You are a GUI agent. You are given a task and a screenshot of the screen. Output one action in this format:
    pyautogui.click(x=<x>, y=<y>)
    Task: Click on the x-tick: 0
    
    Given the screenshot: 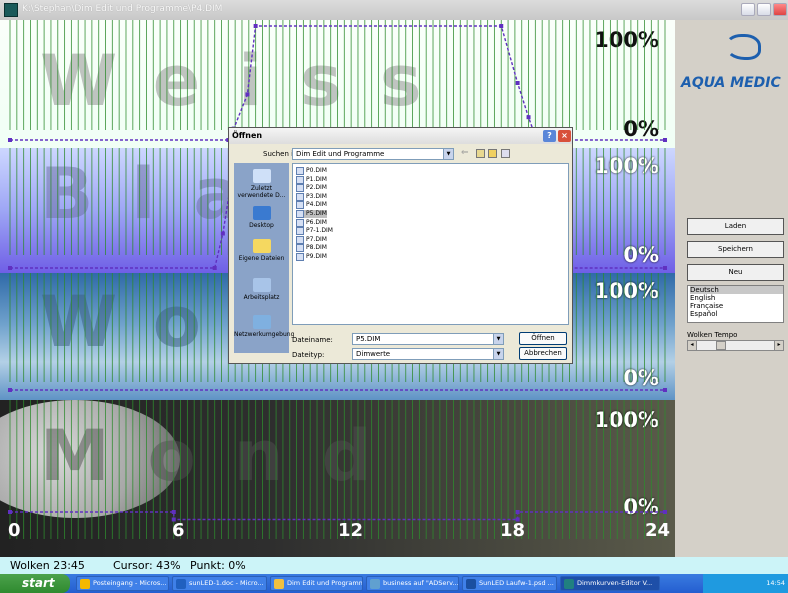 What is the action you would take?
    pyautogui.click(x=14, y=530)
    